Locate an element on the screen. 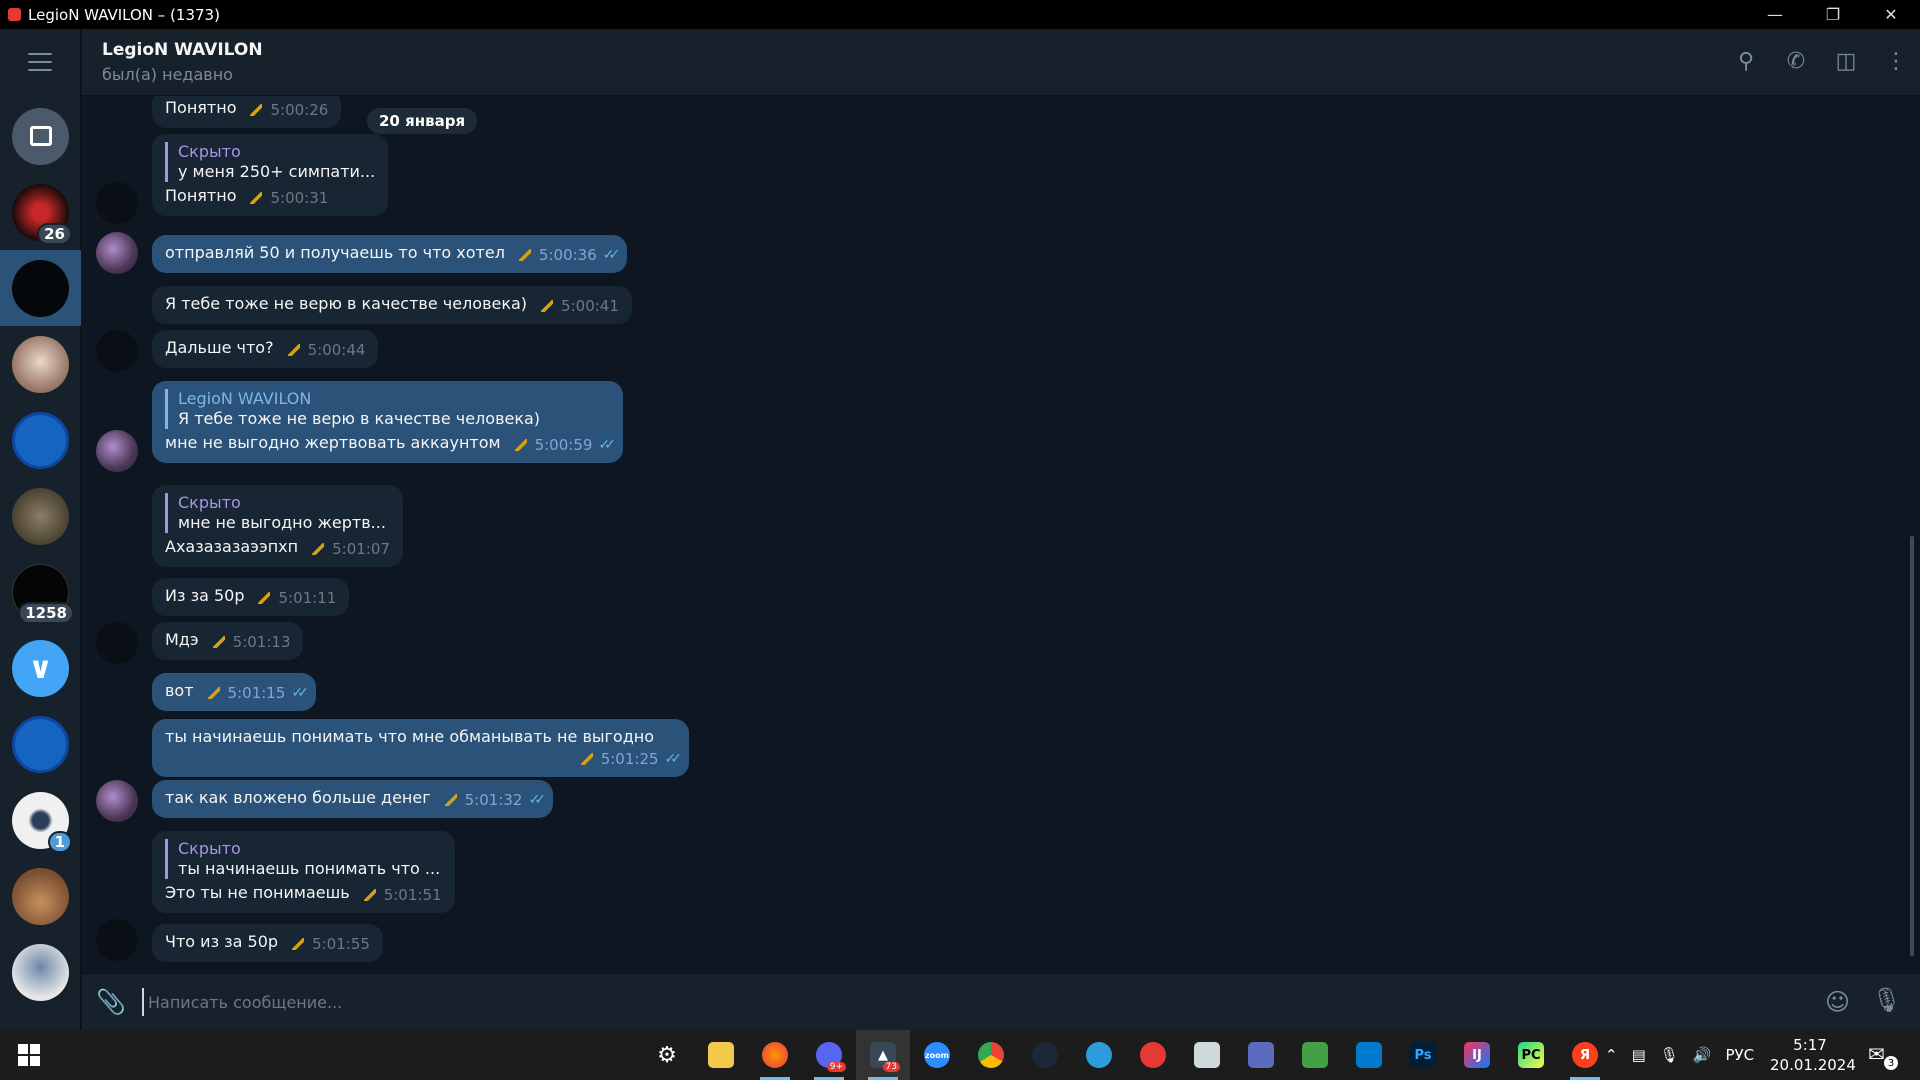 This screenshot has width=1920, height=1080. taskbar-zoom: zoom is located at coordinates (937, 1055).